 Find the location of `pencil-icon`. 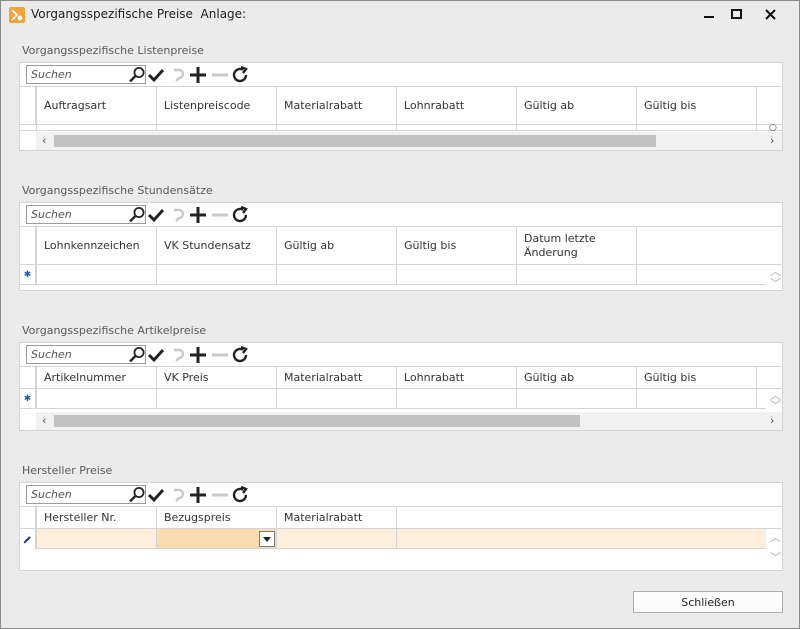

pencil-icon is located at coordinates (27, 540).